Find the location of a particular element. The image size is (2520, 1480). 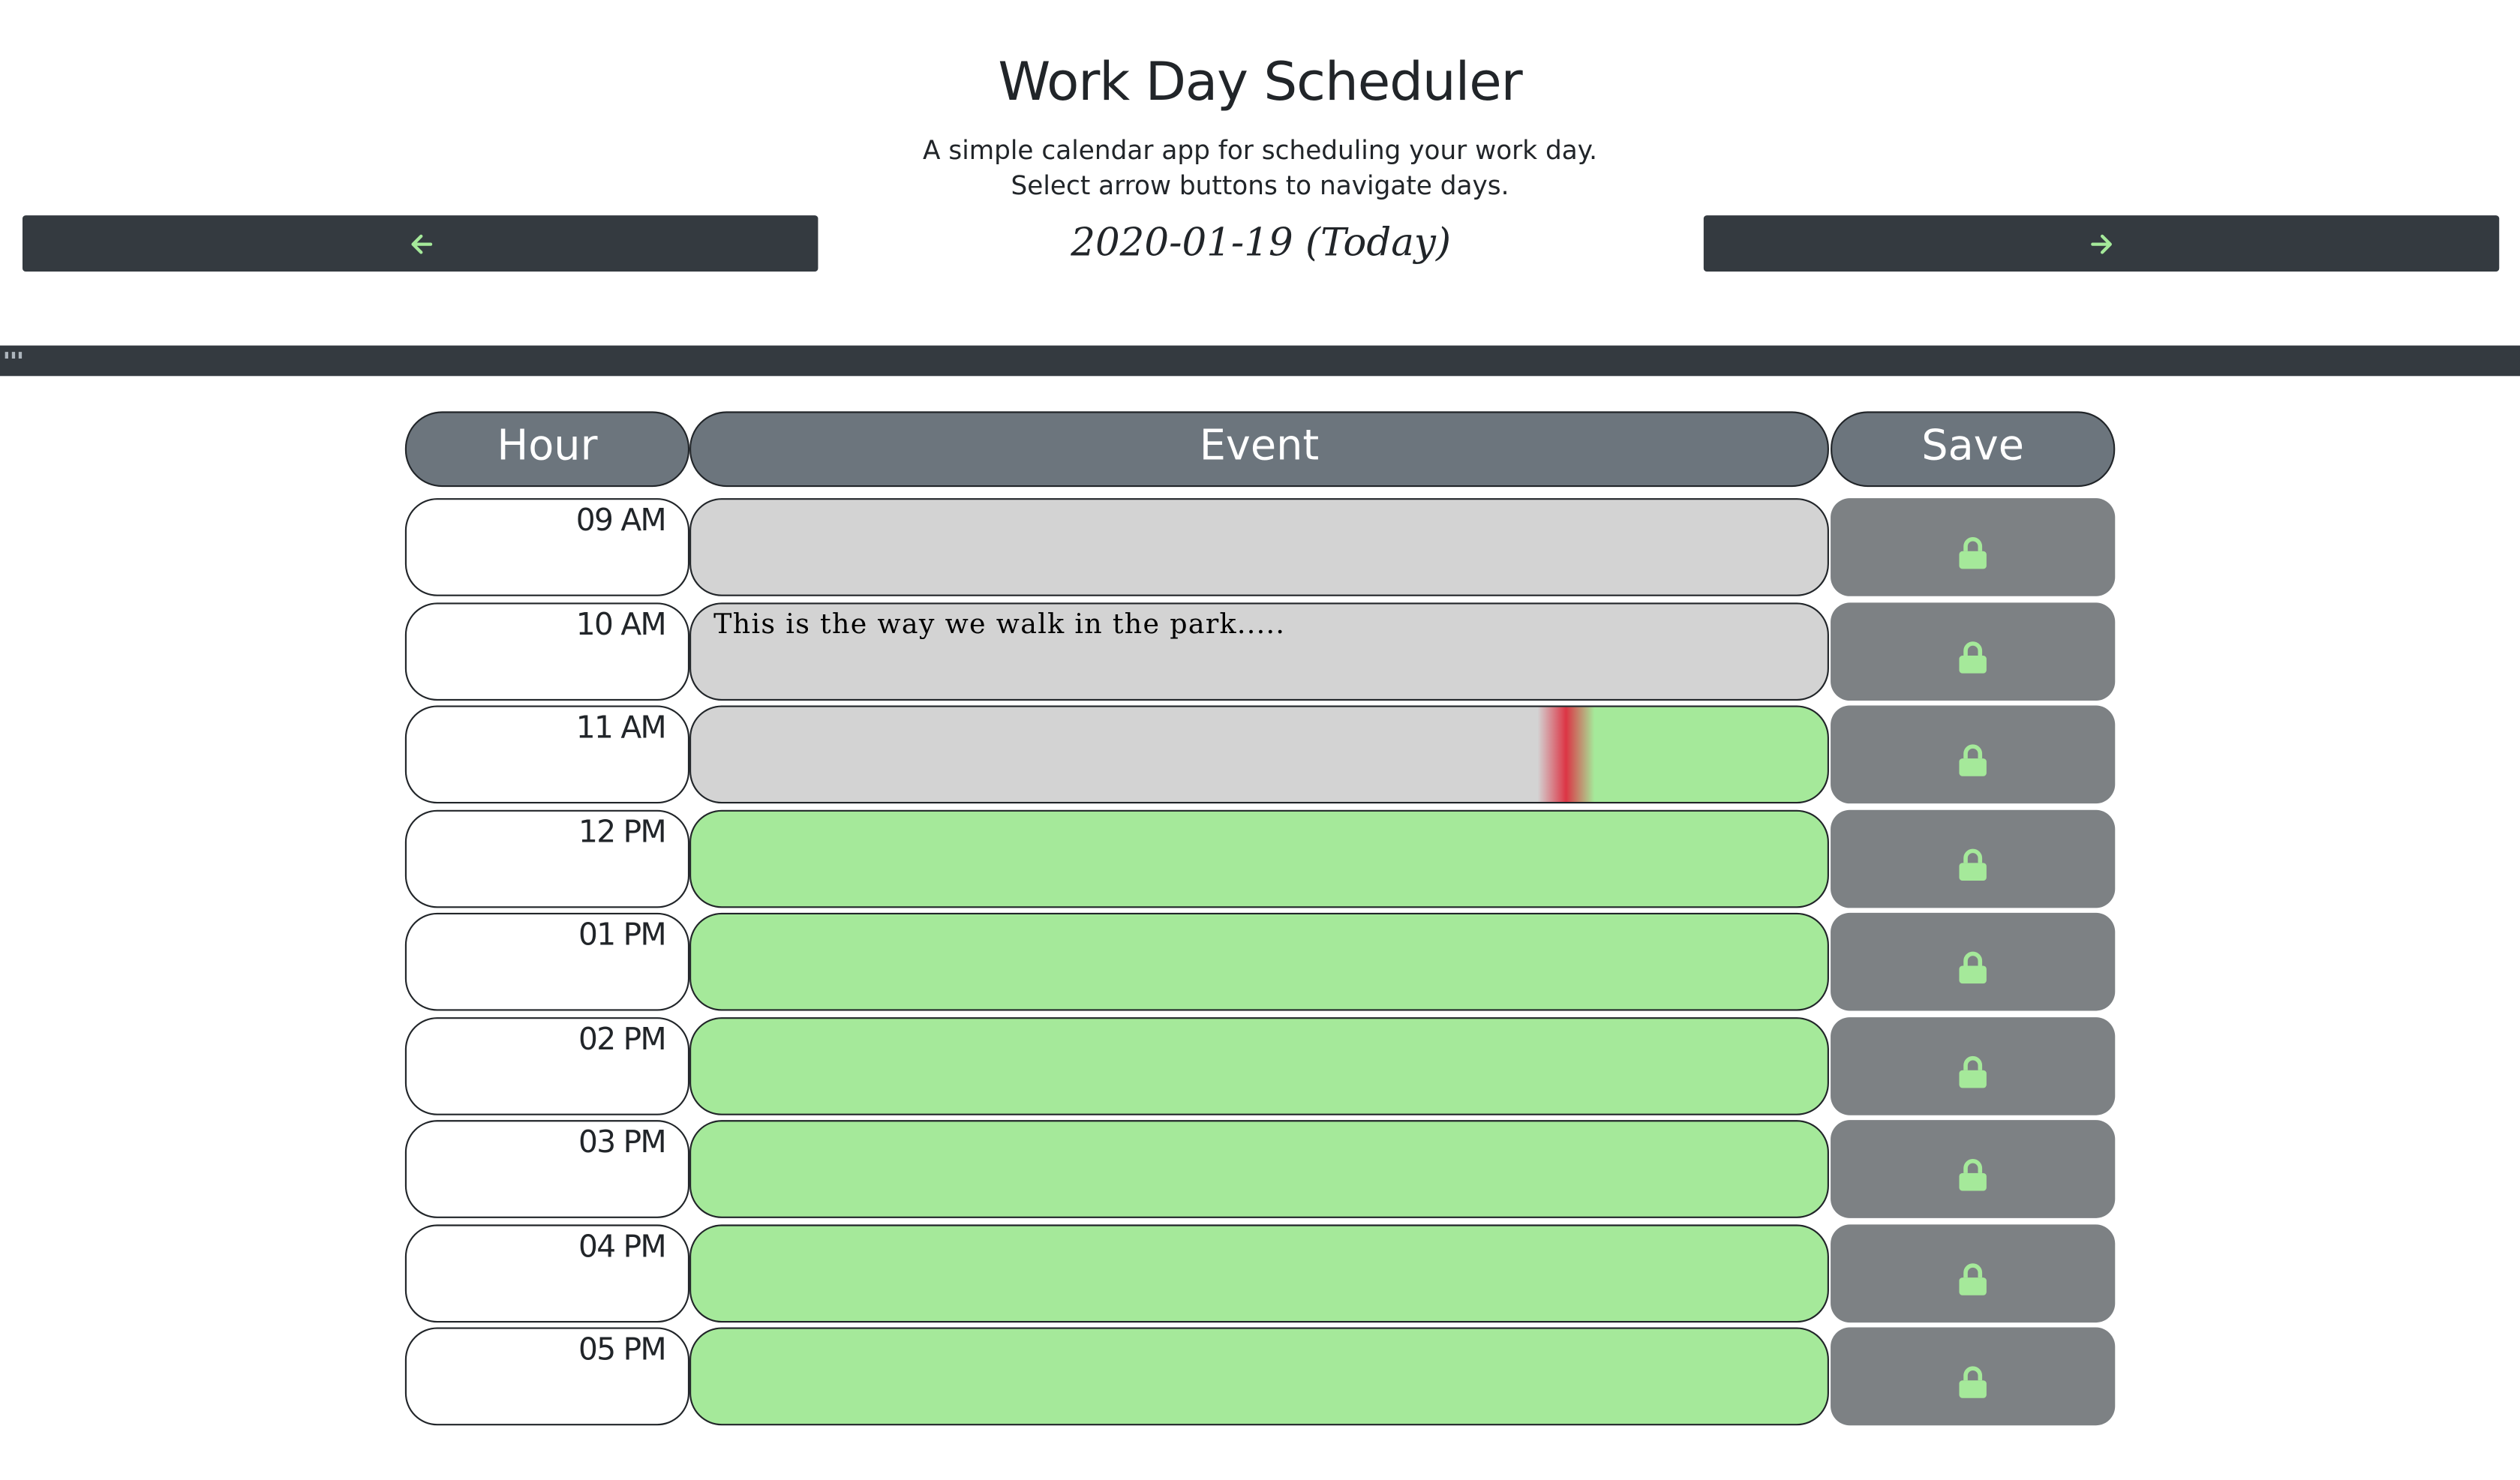

next-day-button is located at coordinates (2101, 244).